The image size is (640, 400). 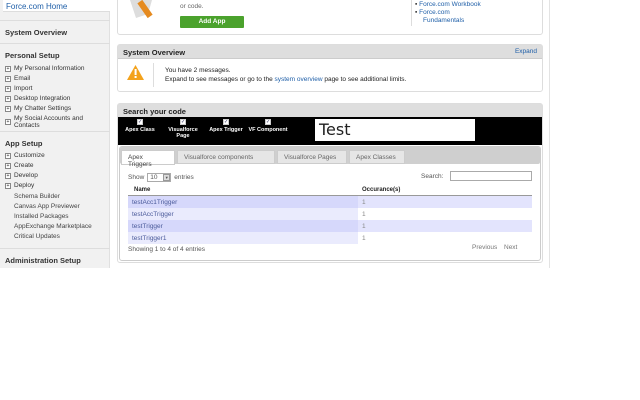 I want to click on checkbox-label: Apex Trigger, so click(x=226, y=130).